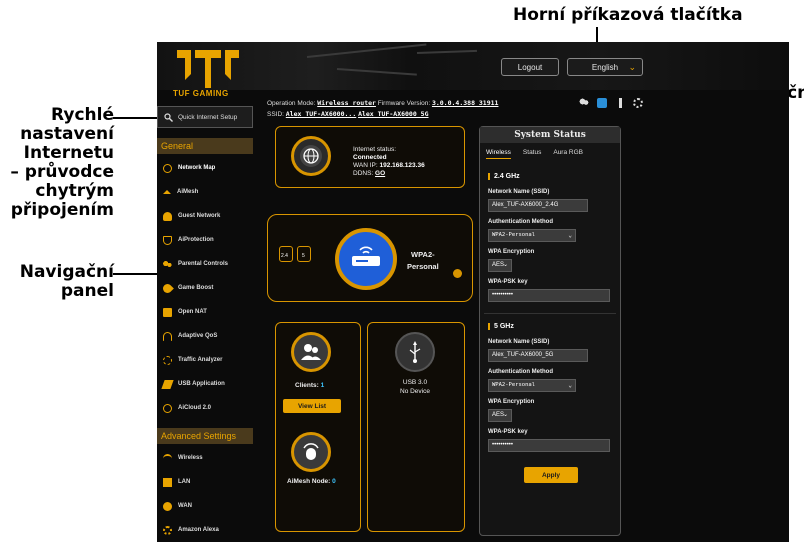 The height and width of the screenshot is (545, 804). Describe the element at coordinates (620, 103) in the screenshot. I see `usb-status-icon` at that location.